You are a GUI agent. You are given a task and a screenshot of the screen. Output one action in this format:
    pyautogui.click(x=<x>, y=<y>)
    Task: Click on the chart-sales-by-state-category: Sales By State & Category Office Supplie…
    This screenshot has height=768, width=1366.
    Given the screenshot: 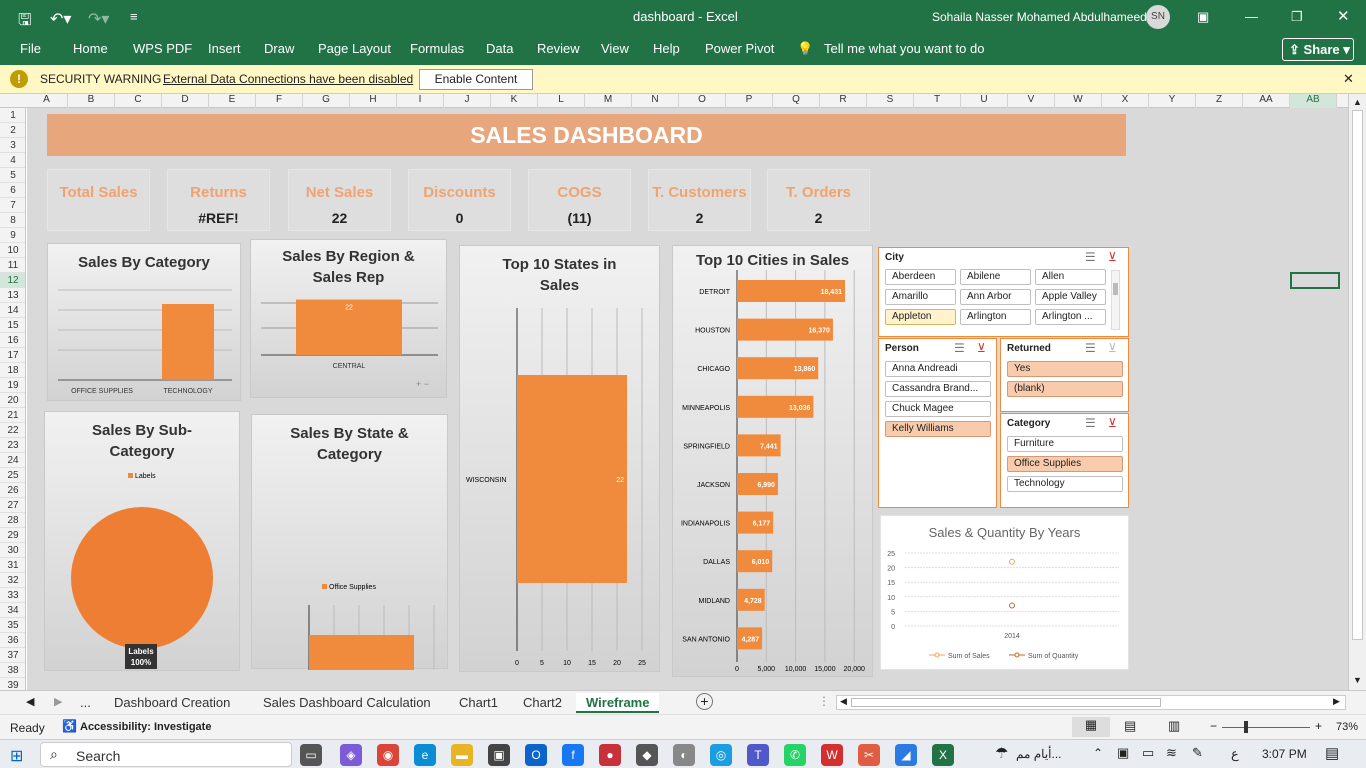 What is the action you would take?
    pyautogui.click(x=349, y=542)
    